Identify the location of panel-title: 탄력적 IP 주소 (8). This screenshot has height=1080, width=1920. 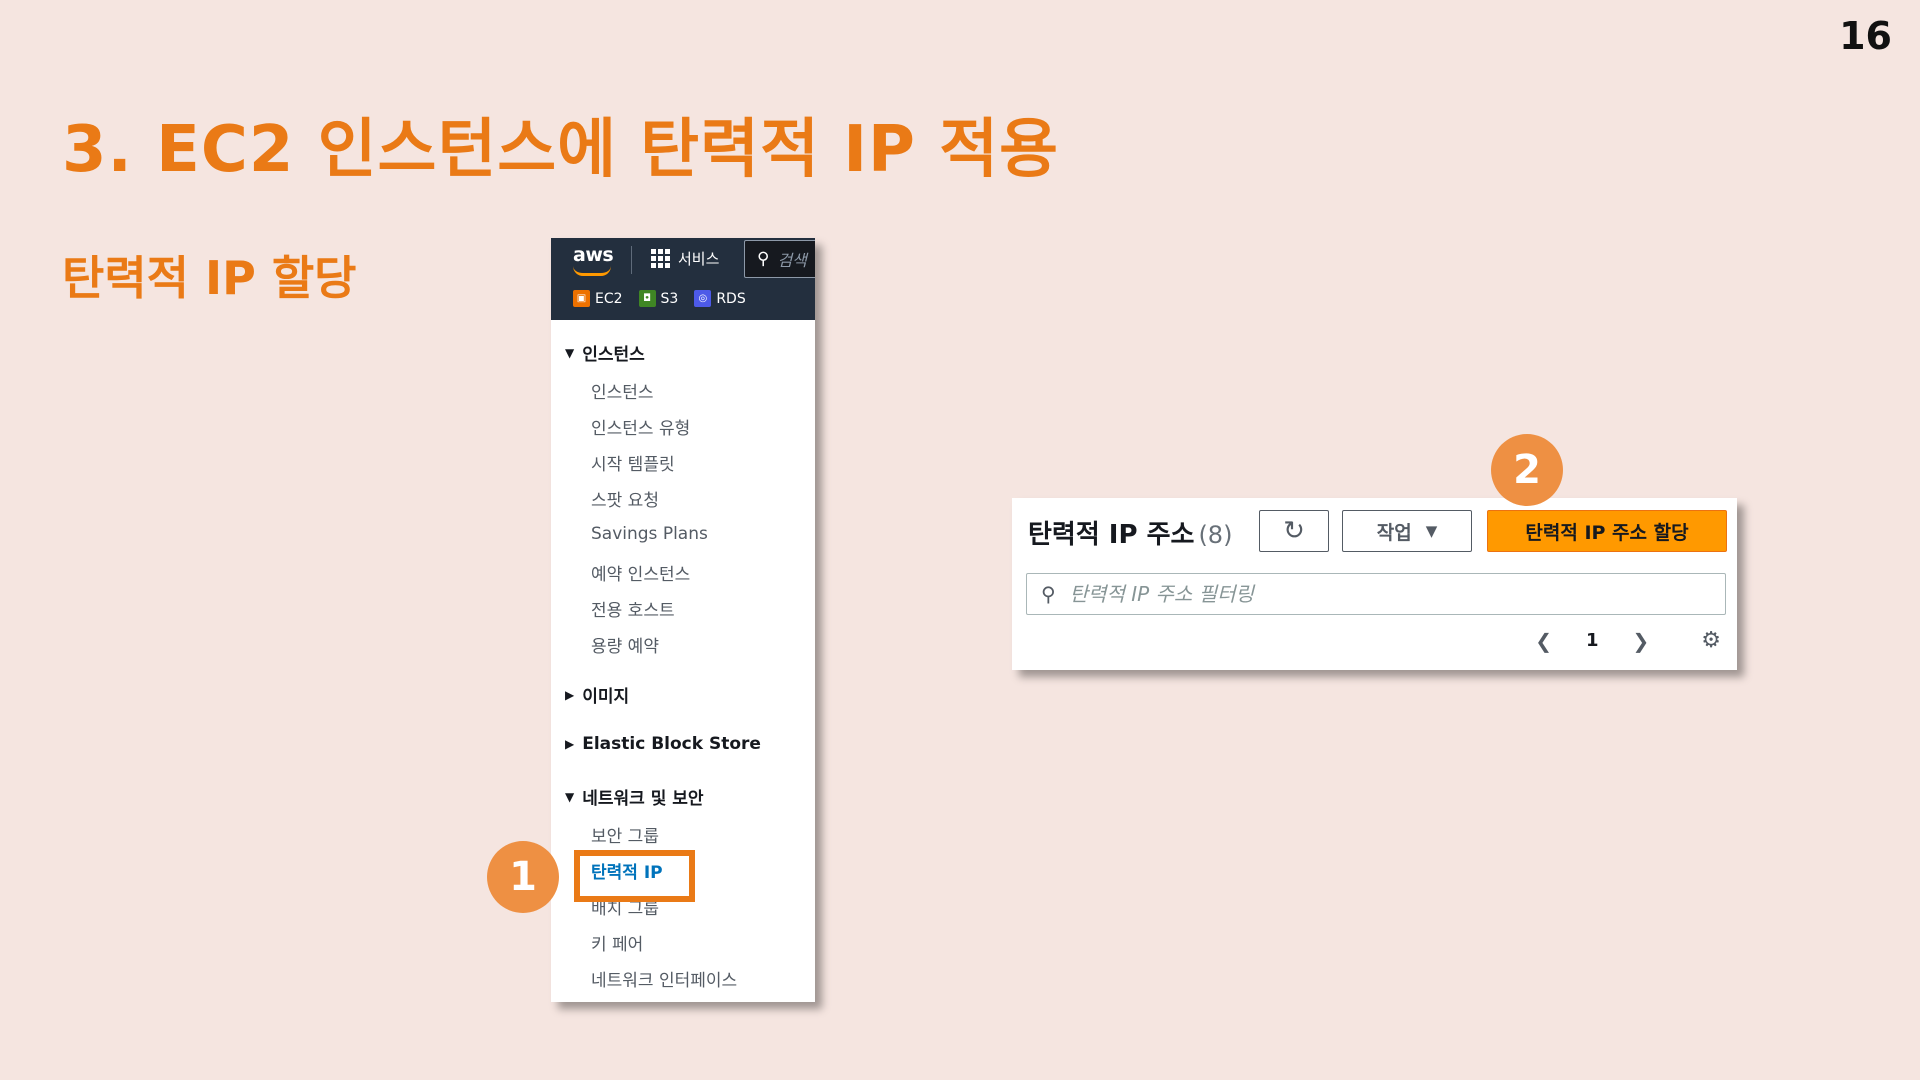
(1130, 532).